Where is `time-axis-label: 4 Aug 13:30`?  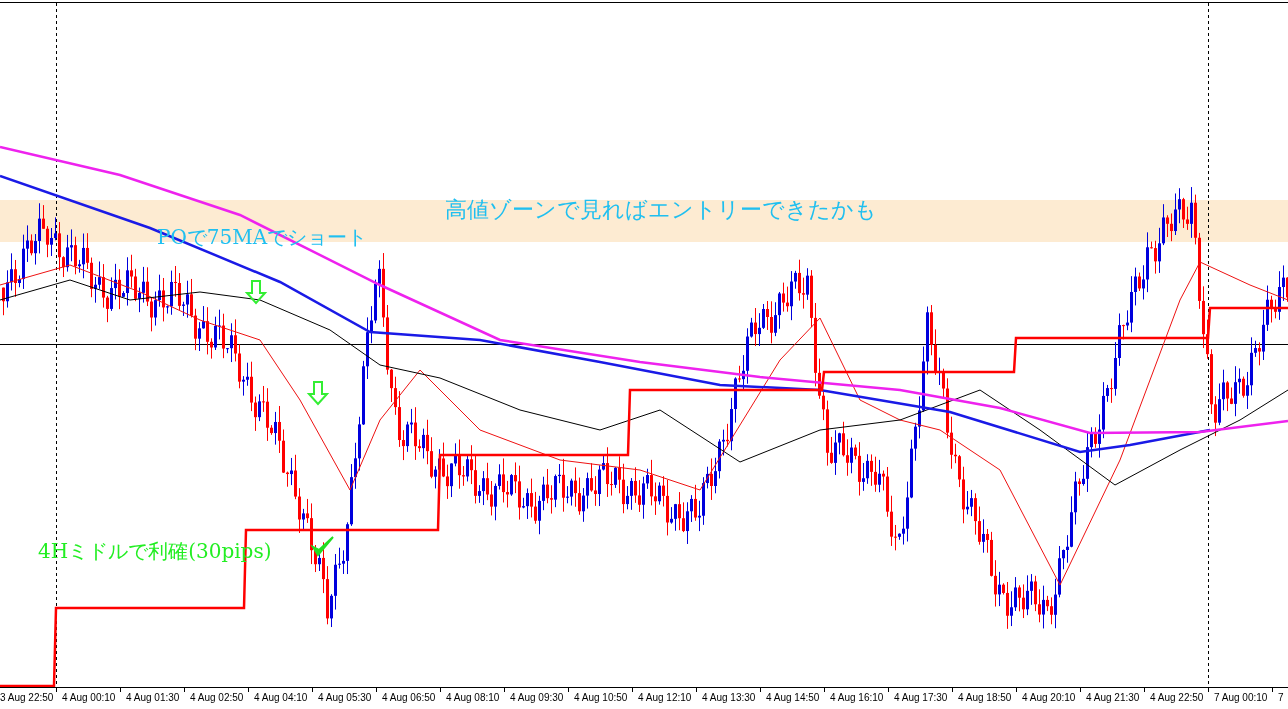
time-axis-label: 4 Aug 13:30 is located at coordinates (729, 697).